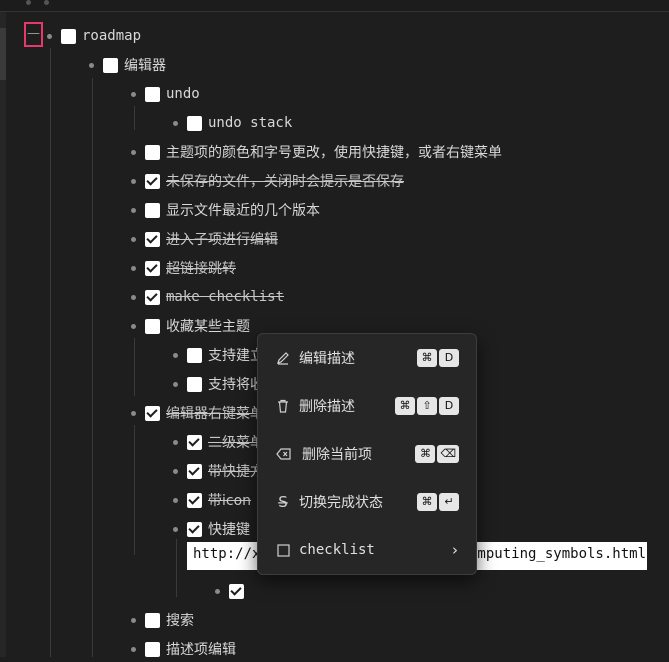 The height and width of the screenshot is (662, 669). Describe the element at coordinates (3, 334) in the screenshot. I see `left-scroll-track` at that location.